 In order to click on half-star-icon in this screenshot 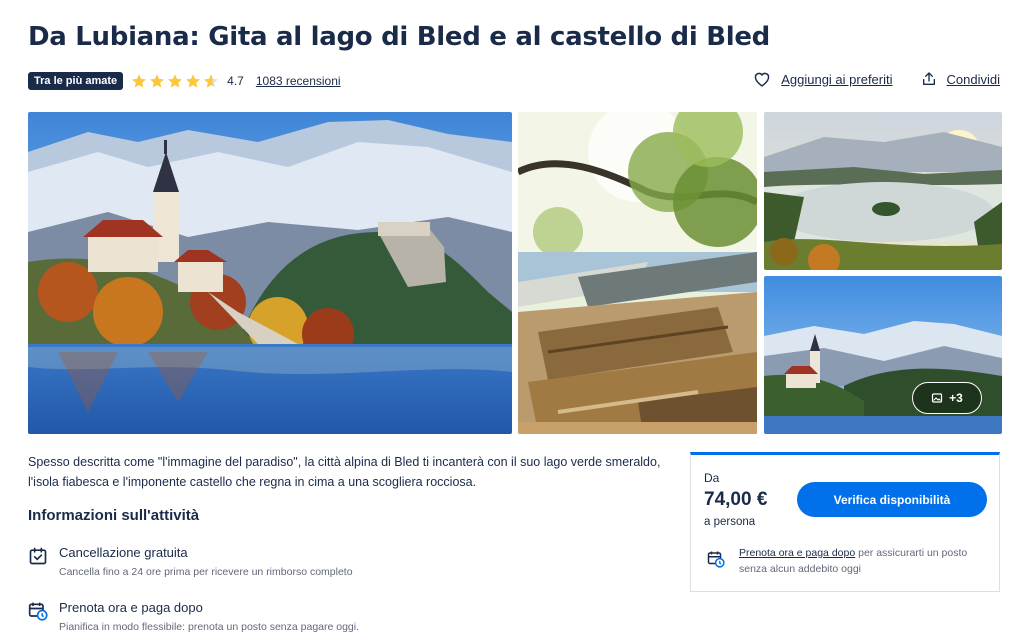, I will do `click(211, 81)`.